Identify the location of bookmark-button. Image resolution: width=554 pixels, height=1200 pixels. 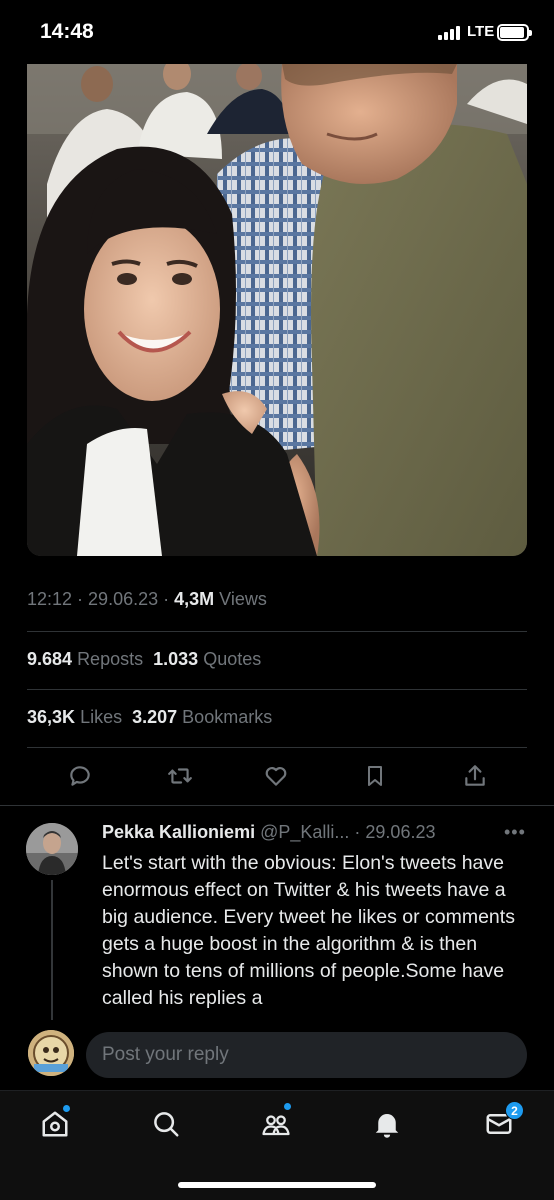
(375, 776).